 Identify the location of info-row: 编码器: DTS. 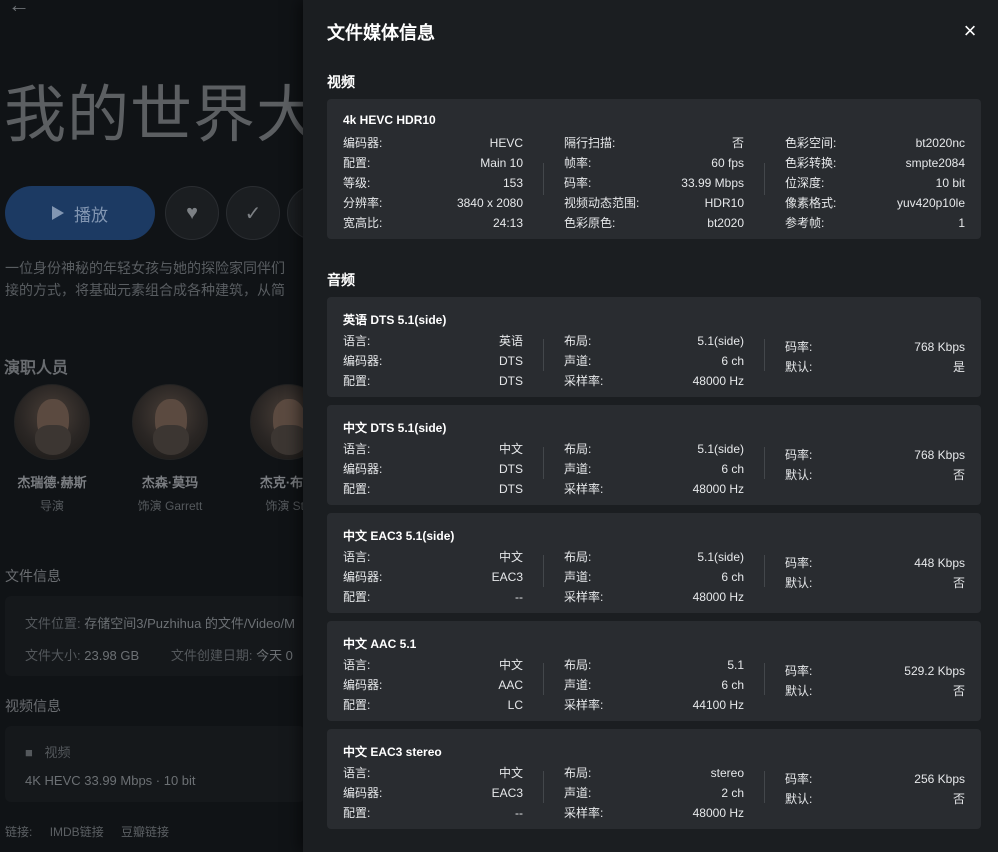
(433, 469).